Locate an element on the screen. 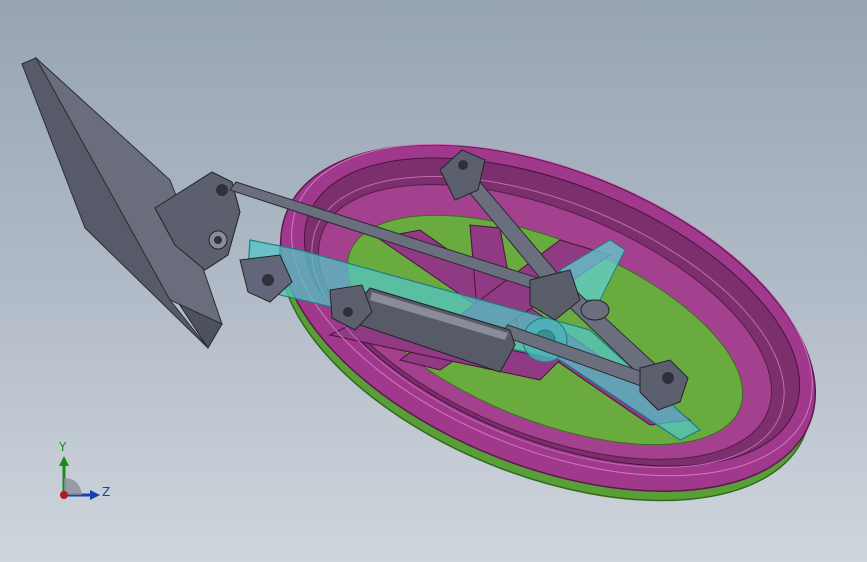 This screenshot has height=562, width=867. y-axis-label: Y is located at coordinates (63, 447).